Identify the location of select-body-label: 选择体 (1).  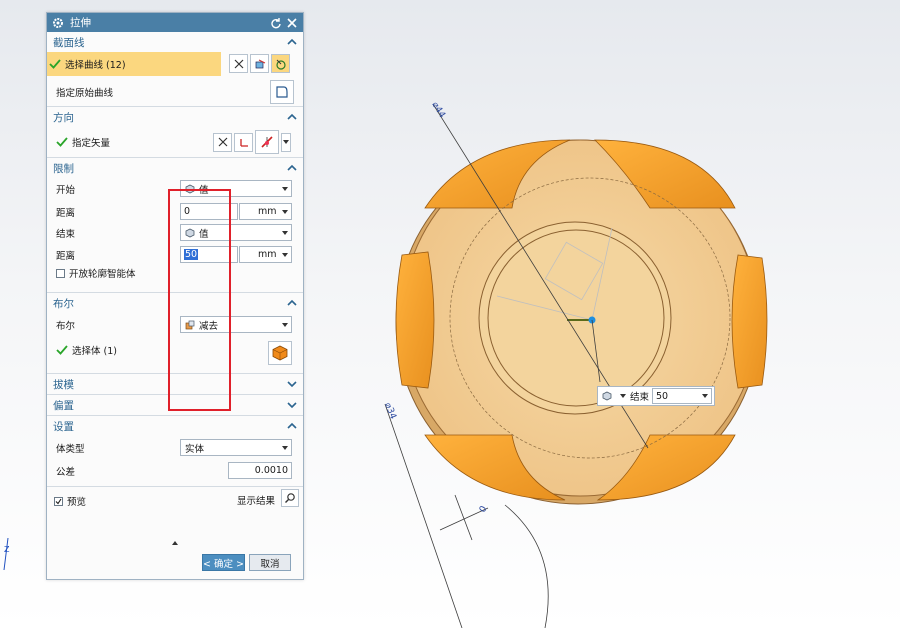
(94, 351).